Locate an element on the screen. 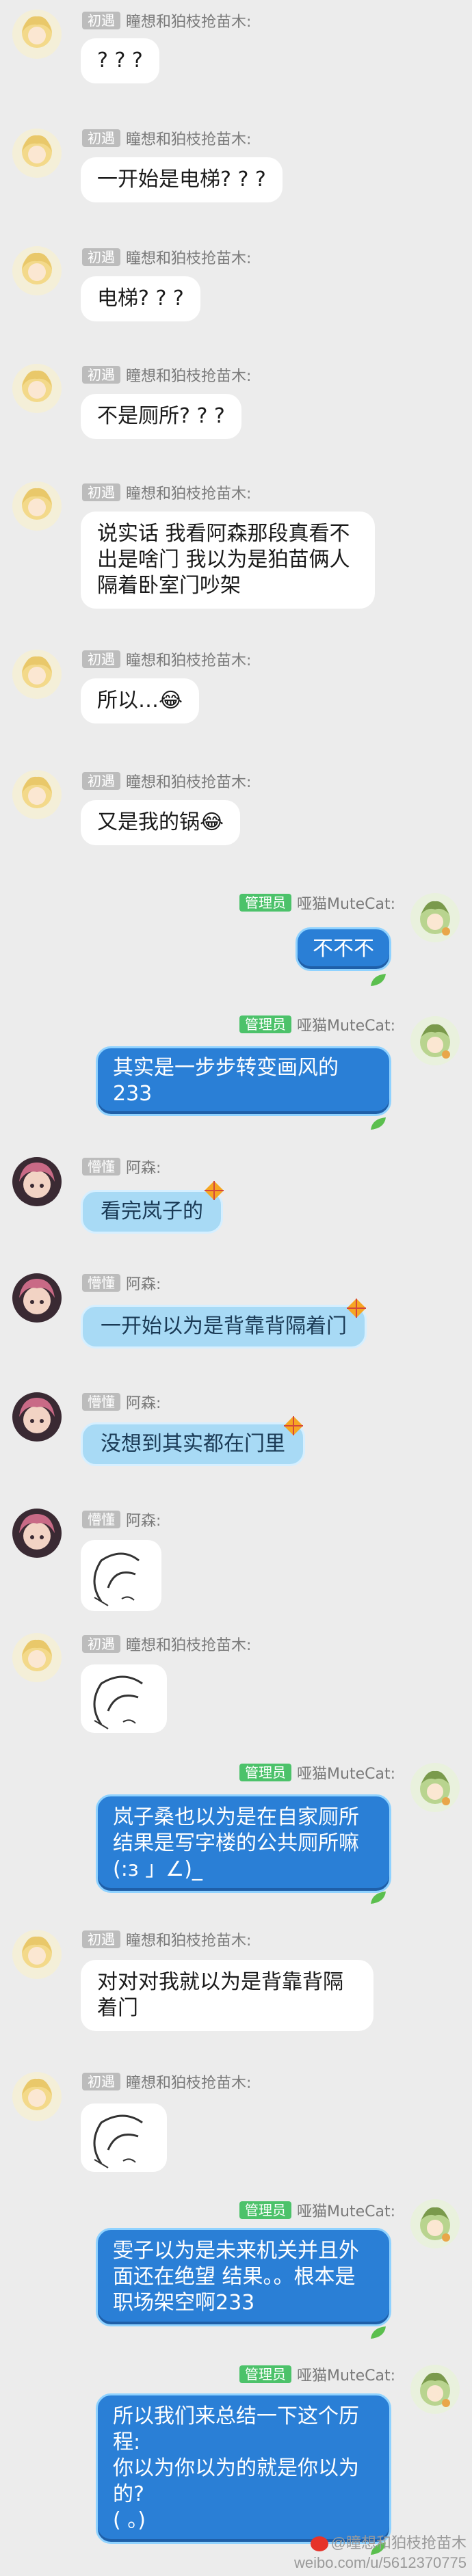  message-bubble: 雯子以为是未来机关并且外 面还在绝望 结果。。根本是 职场架空啊233 is located at coordinates (244, 2277).